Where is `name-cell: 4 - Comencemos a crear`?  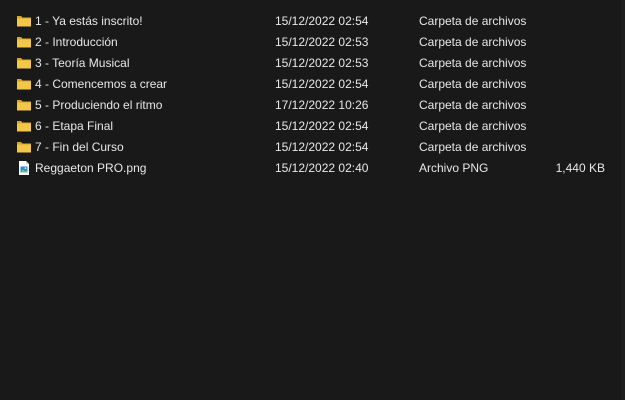
name-cell: 4 - Comencemos a crear is located at coordinates (143, 84).